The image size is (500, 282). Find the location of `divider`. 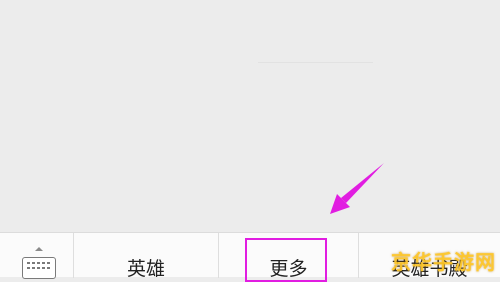

divider is located at coordinates (315, 62).